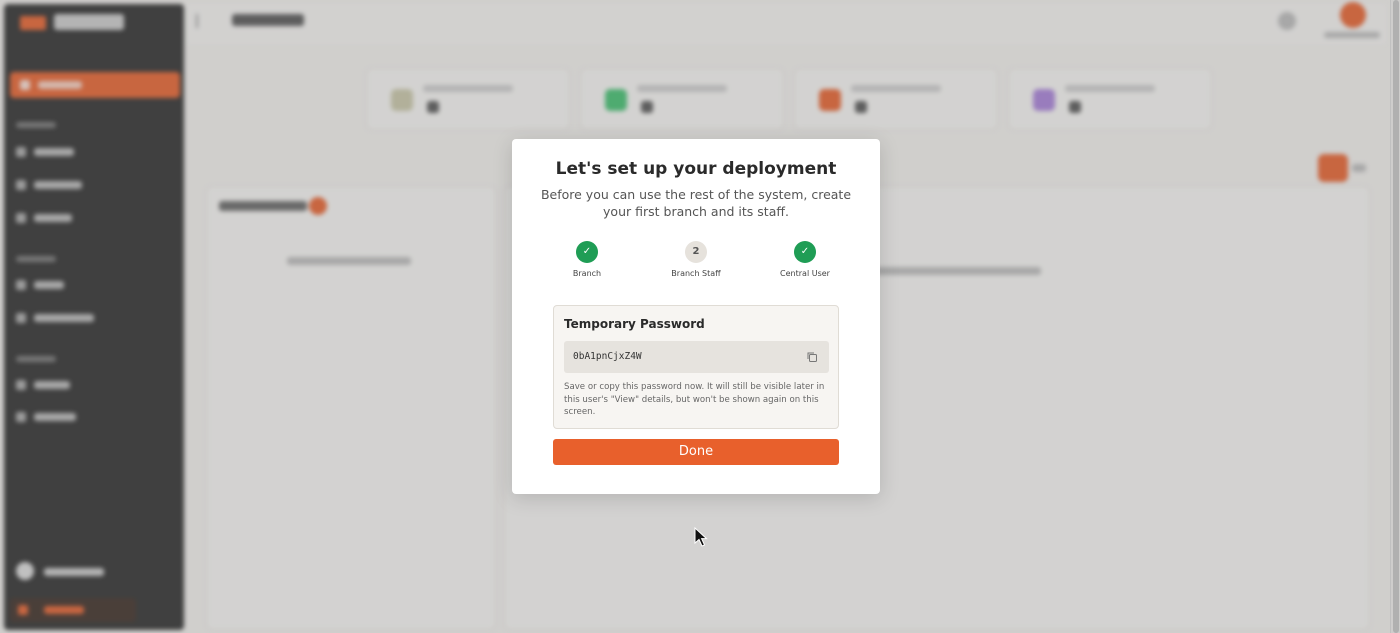  I want to click on step-central-user: ✓ Central User, so click(805, 261).